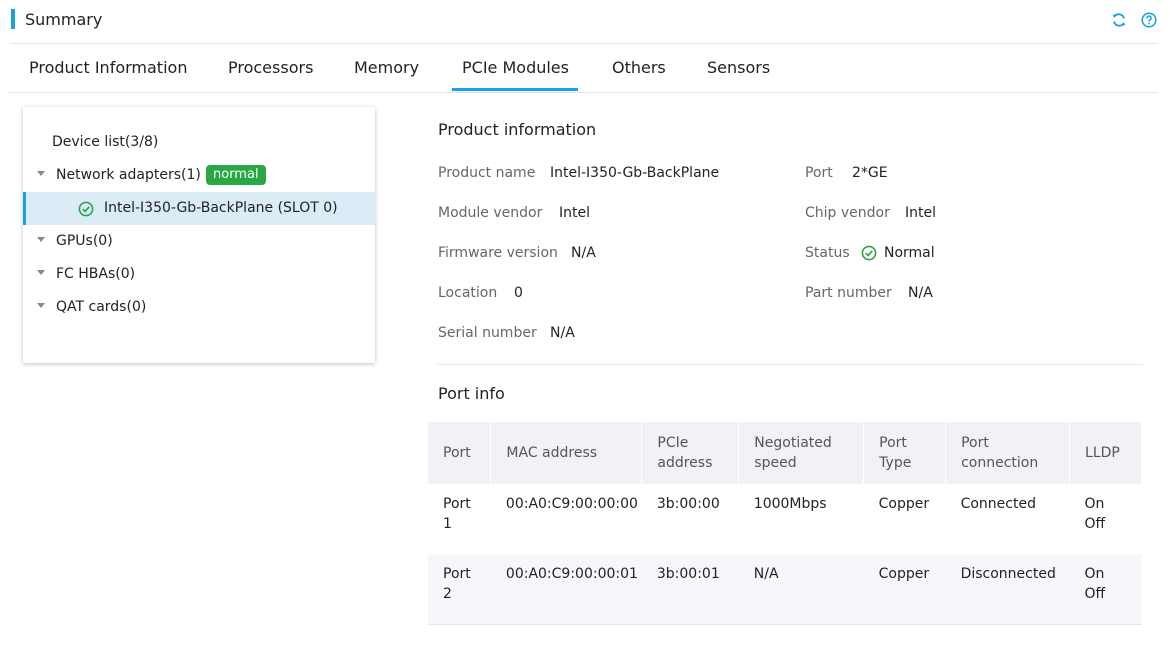  What do you see at coordinates (460, 453) in the screenshot?
I see `col-port: Port` at bounding box center [460, 453].